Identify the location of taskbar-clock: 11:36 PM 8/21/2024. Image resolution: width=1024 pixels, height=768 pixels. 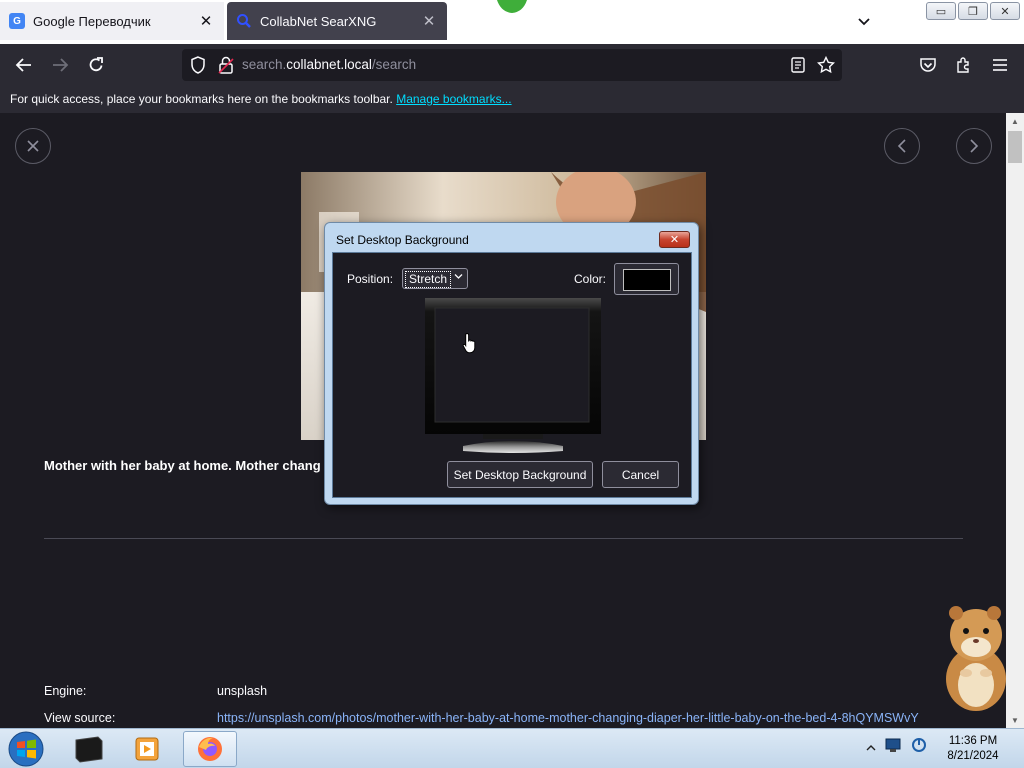
(973, 749).